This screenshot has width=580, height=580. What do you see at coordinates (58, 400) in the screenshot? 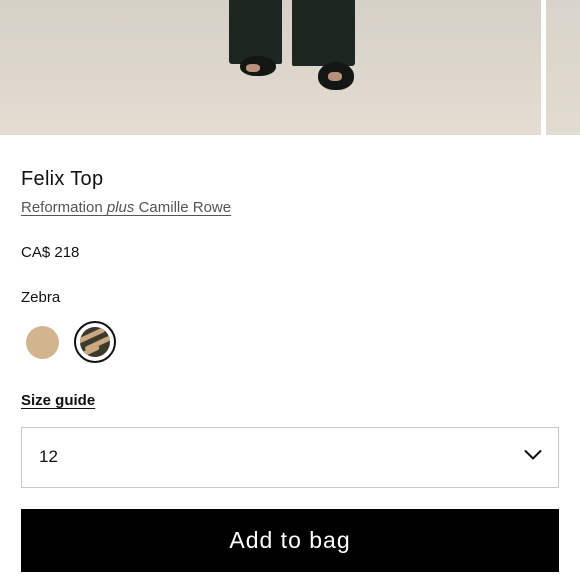
I see `size-guide-link: Size guide` at bounding box center [58, 400].